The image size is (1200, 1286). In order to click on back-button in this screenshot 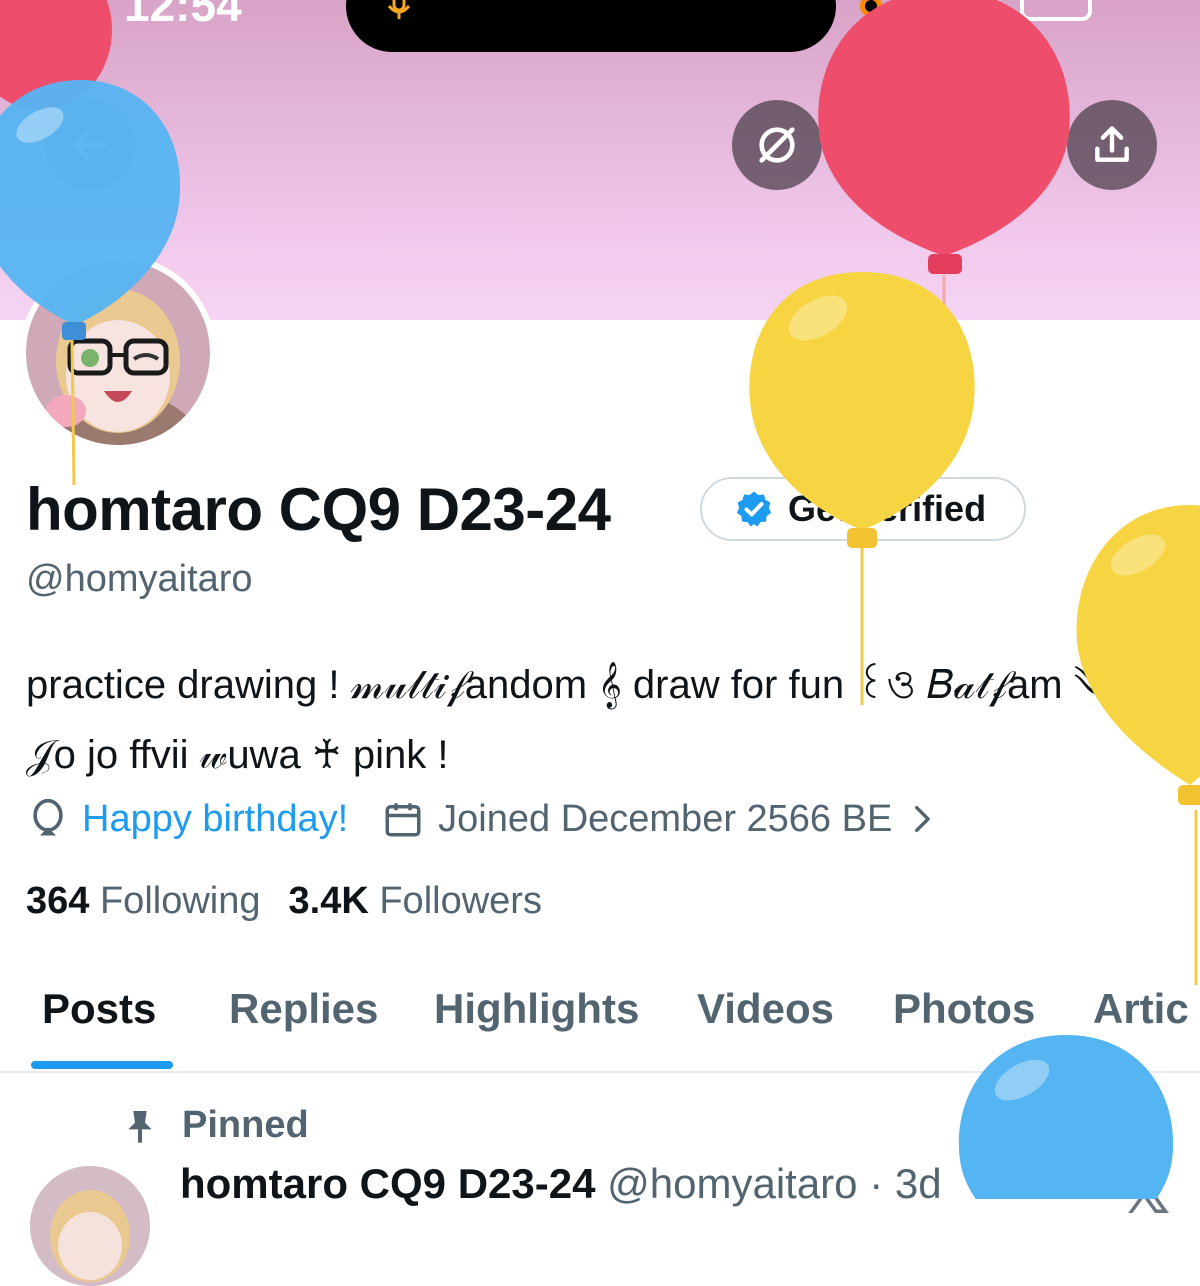, I will do `click(90, 145)`.